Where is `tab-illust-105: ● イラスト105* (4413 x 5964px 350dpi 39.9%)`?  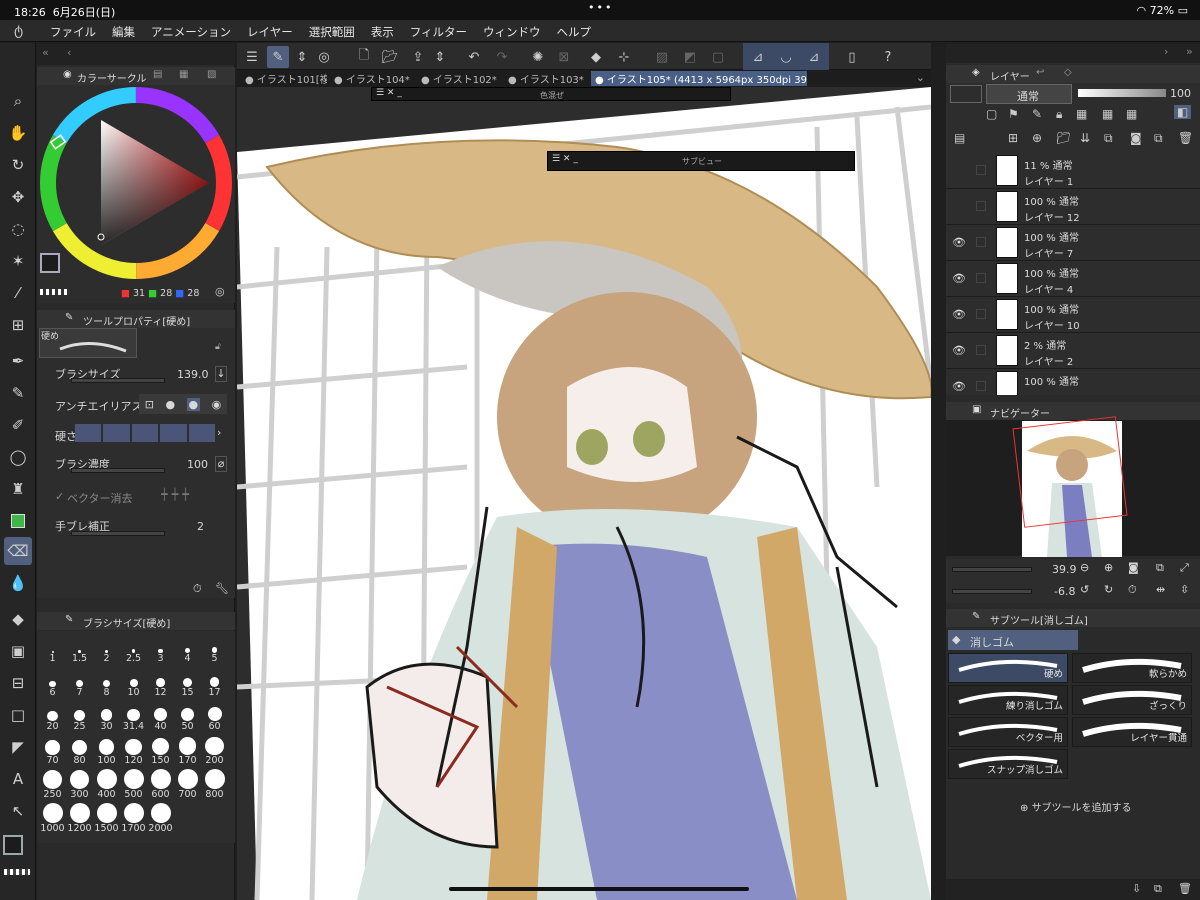 tab-illust-105: ● イラスト105* (4413 x 5964px 350dpi 39.9%) is located at coordinates (699, 78).